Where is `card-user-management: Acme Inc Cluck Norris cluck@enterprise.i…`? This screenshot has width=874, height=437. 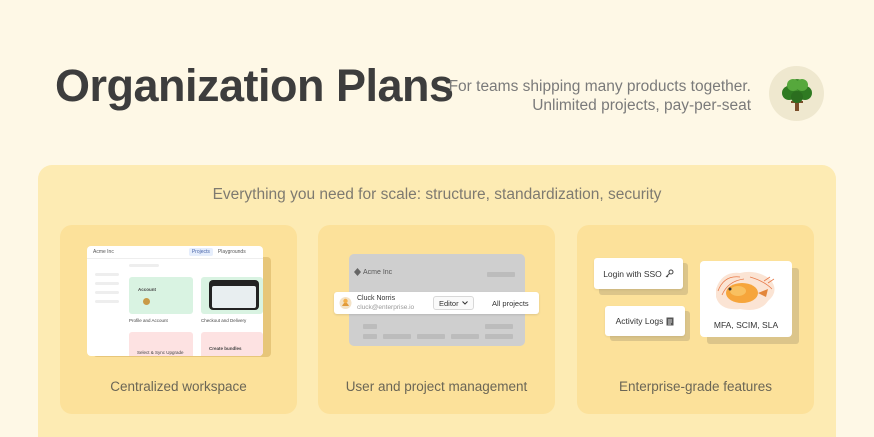
card-user-management: Acme Inc Cluck Norris cluck@enterprise.i… is located at coordinates (436, 319).